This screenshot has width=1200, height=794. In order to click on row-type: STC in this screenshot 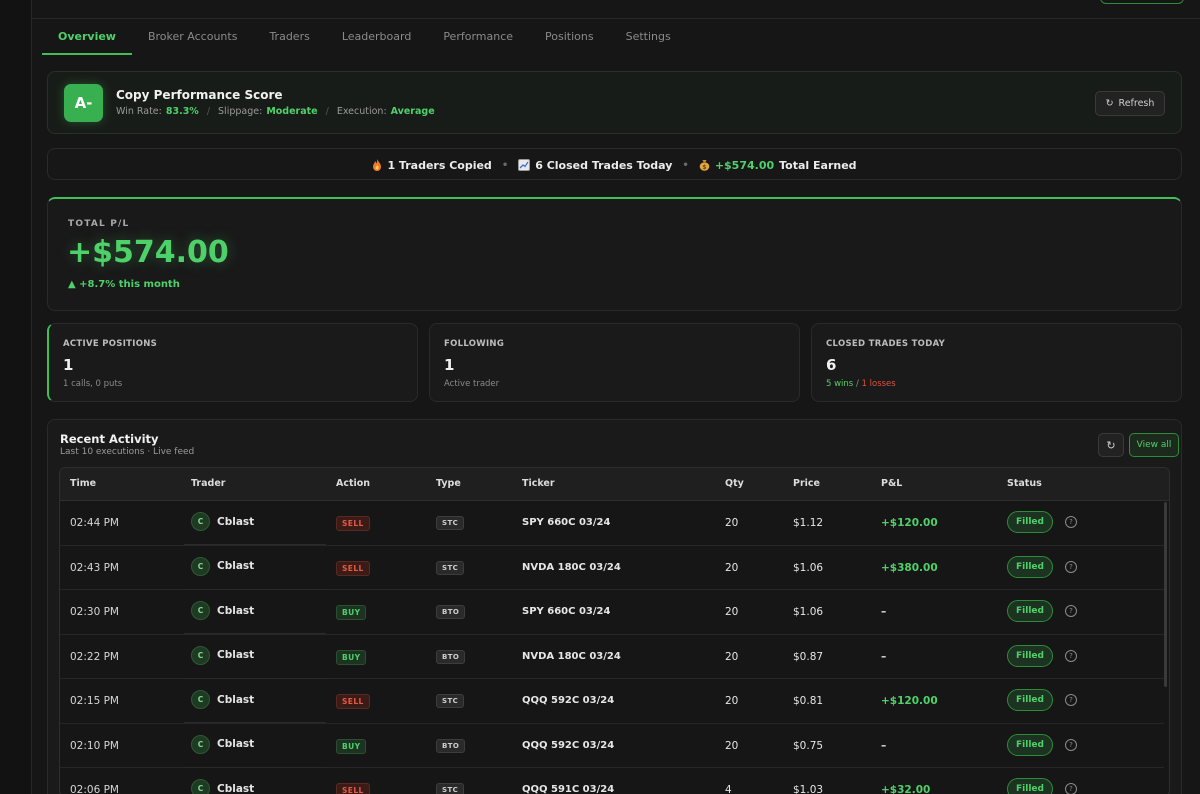, I will do `click(450, 788)`.